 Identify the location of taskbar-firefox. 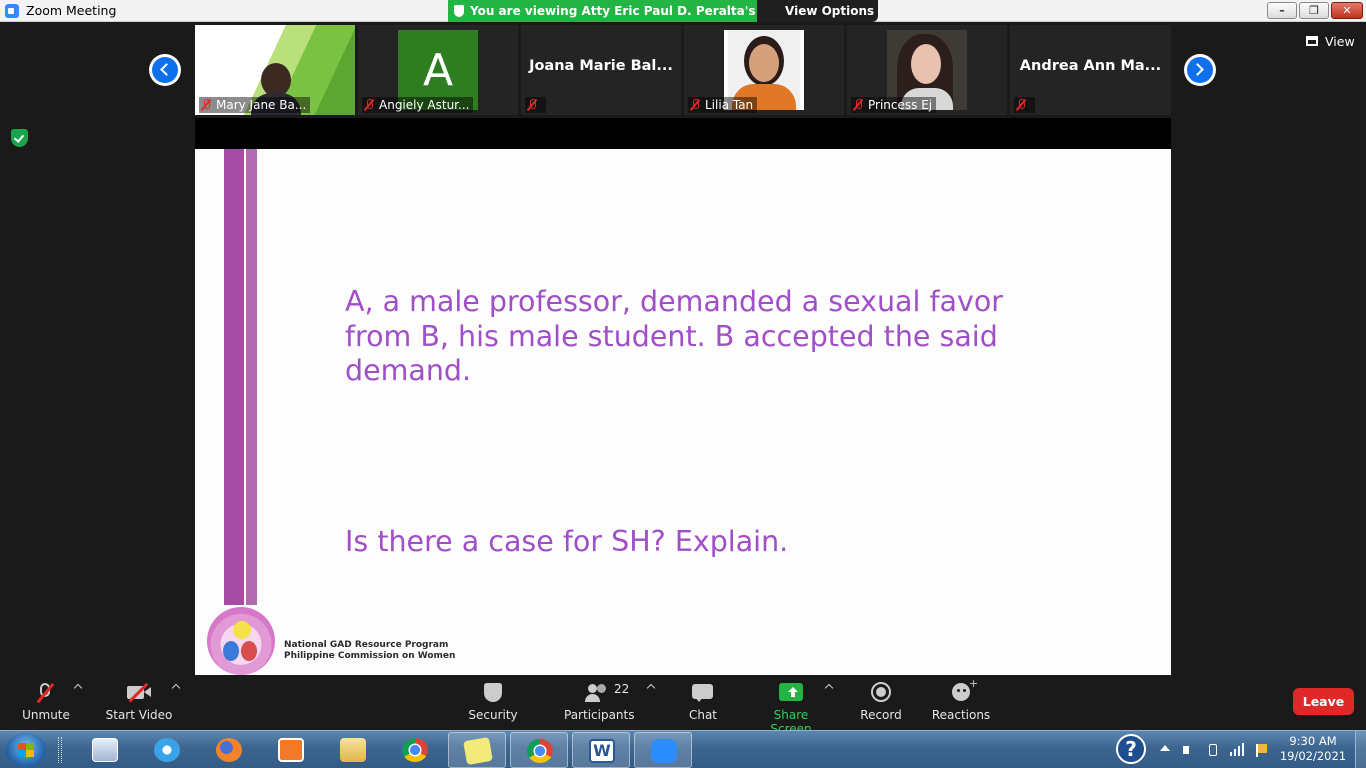
(229, 750).